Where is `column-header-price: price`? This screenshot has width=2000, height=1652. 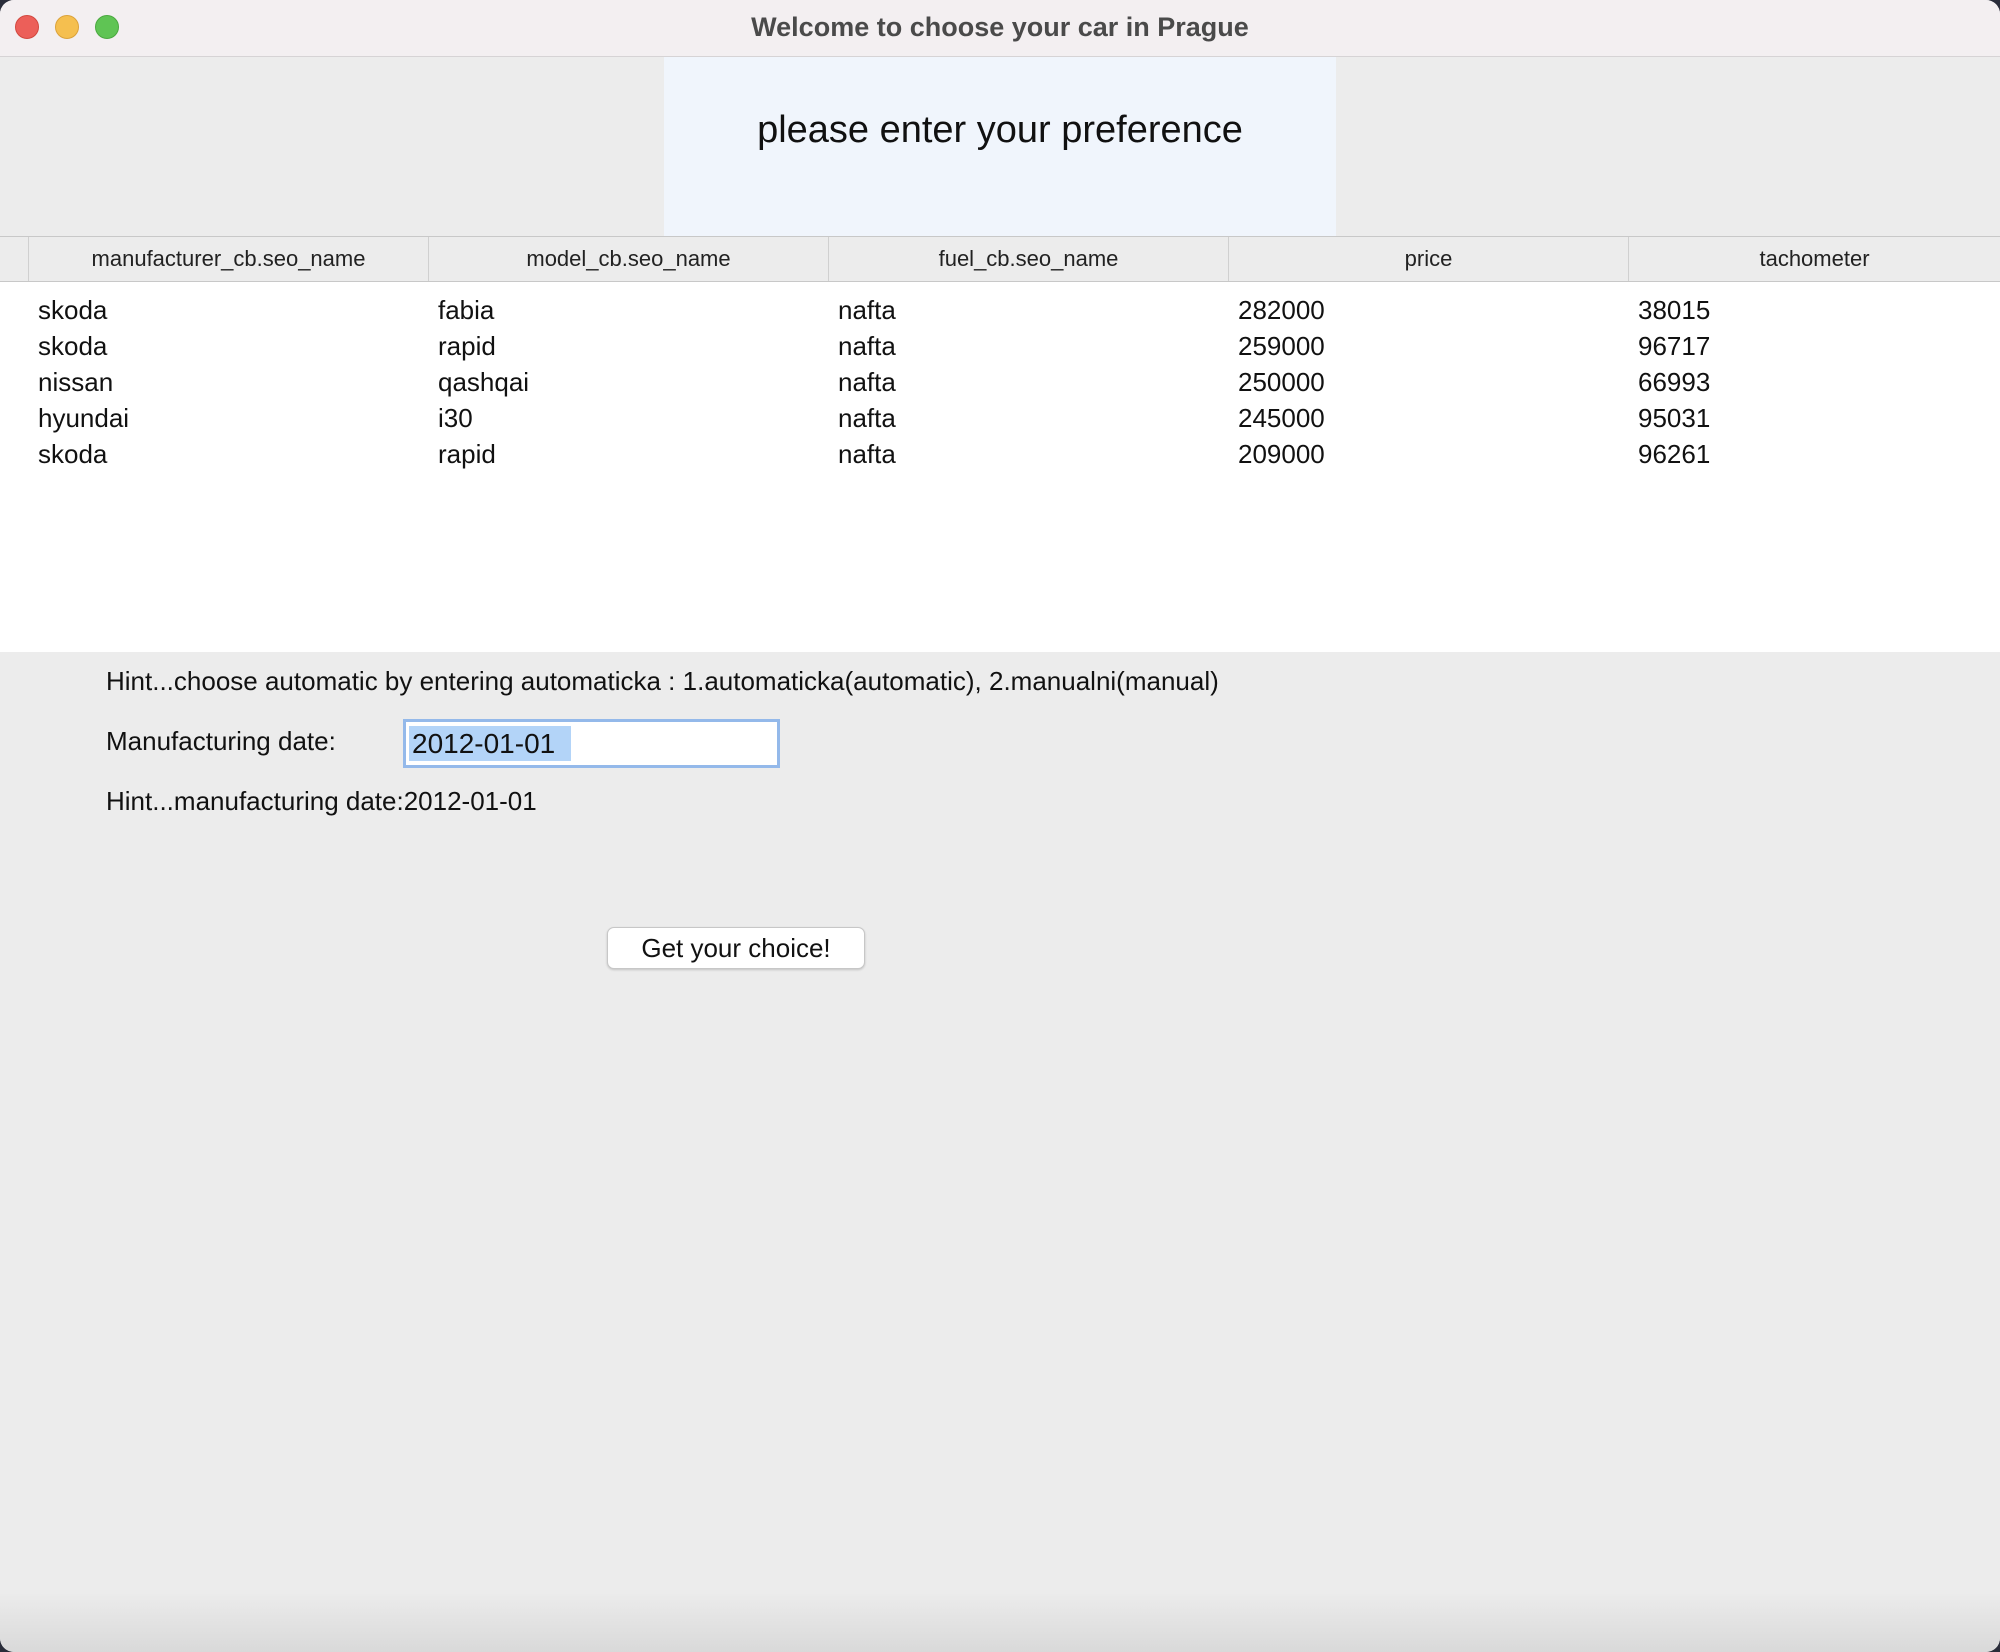
column-header-price: price is located at coordinates (1428, 259).